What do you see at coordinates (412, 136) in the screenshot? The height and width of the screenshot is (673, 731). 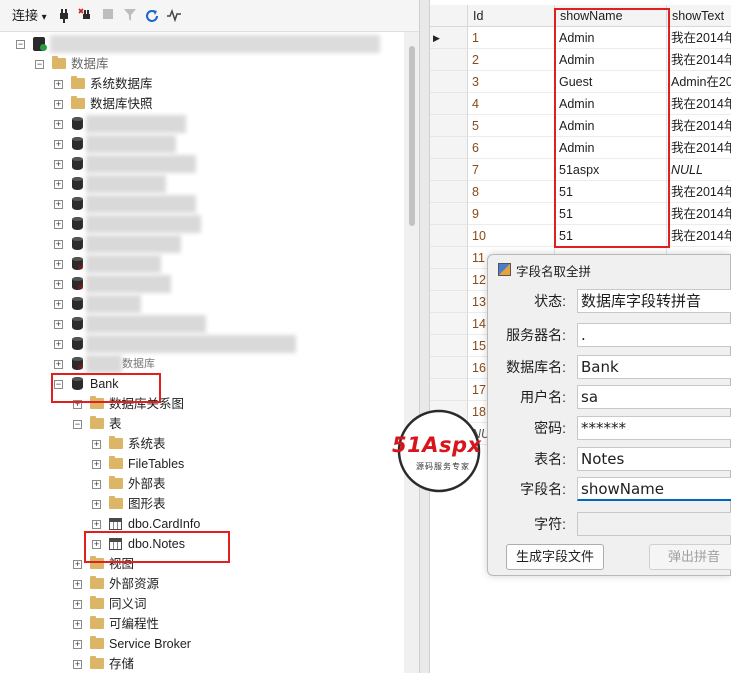 I see `scrollbar-thumb` at bounding box center [412, 136].